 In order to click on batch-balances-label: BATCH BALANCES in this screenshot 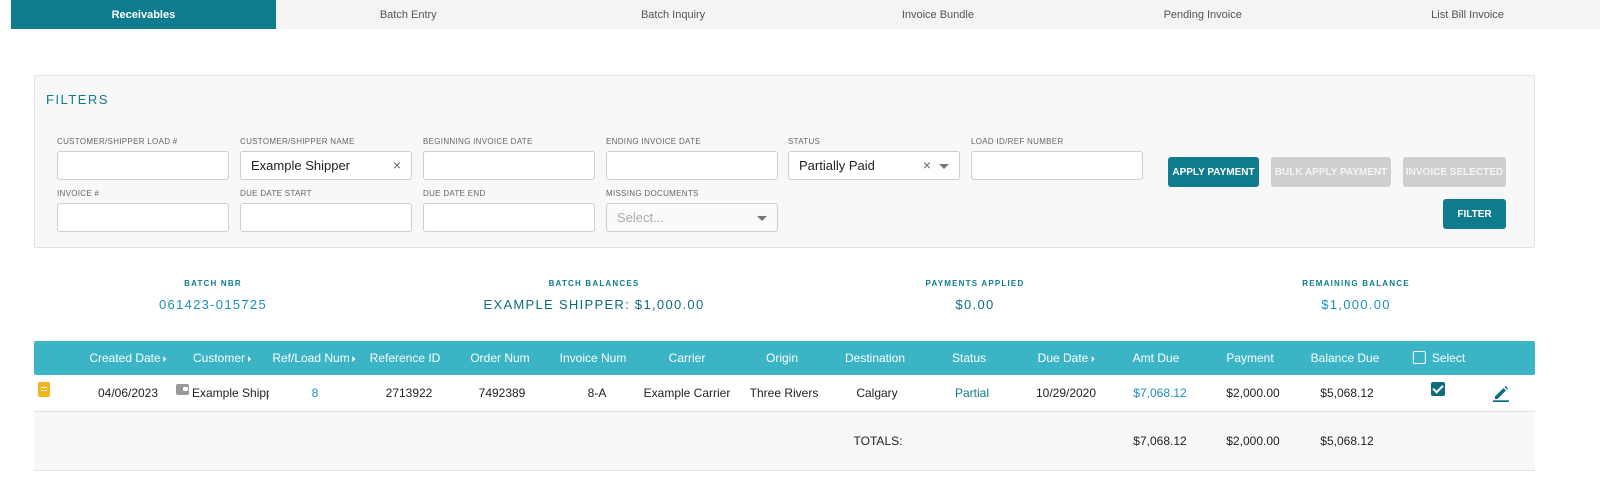, I will do `click(594, 283)`.